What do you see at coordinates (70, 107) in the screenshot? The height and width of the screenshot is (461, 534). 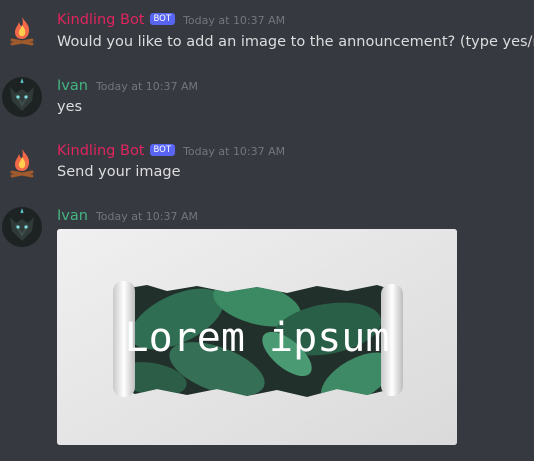 I see `message-content: yes` at bounding box center [70, 107].